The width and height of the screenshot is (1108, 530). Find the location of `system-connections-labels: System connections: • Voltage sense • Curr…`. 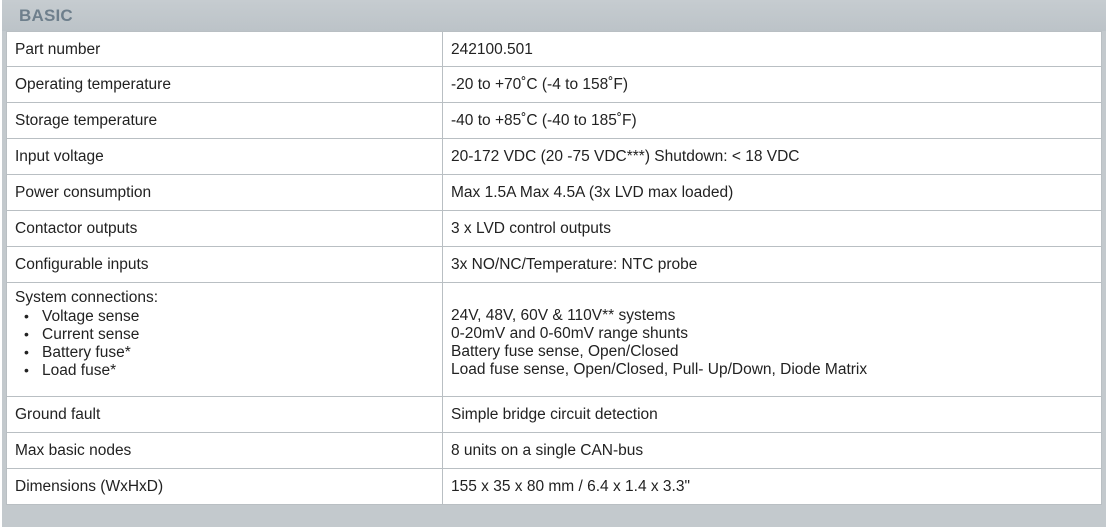

system-connections-labels: System connections: • Voltage sense • Curr… is located at coordinates (224, 339).